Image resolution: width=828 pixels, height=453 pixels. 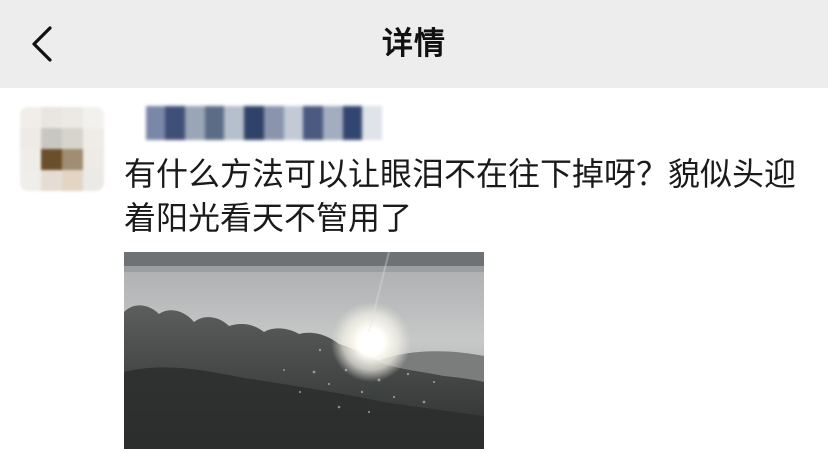 I want to click on avatar, so click(x=62, y=149).